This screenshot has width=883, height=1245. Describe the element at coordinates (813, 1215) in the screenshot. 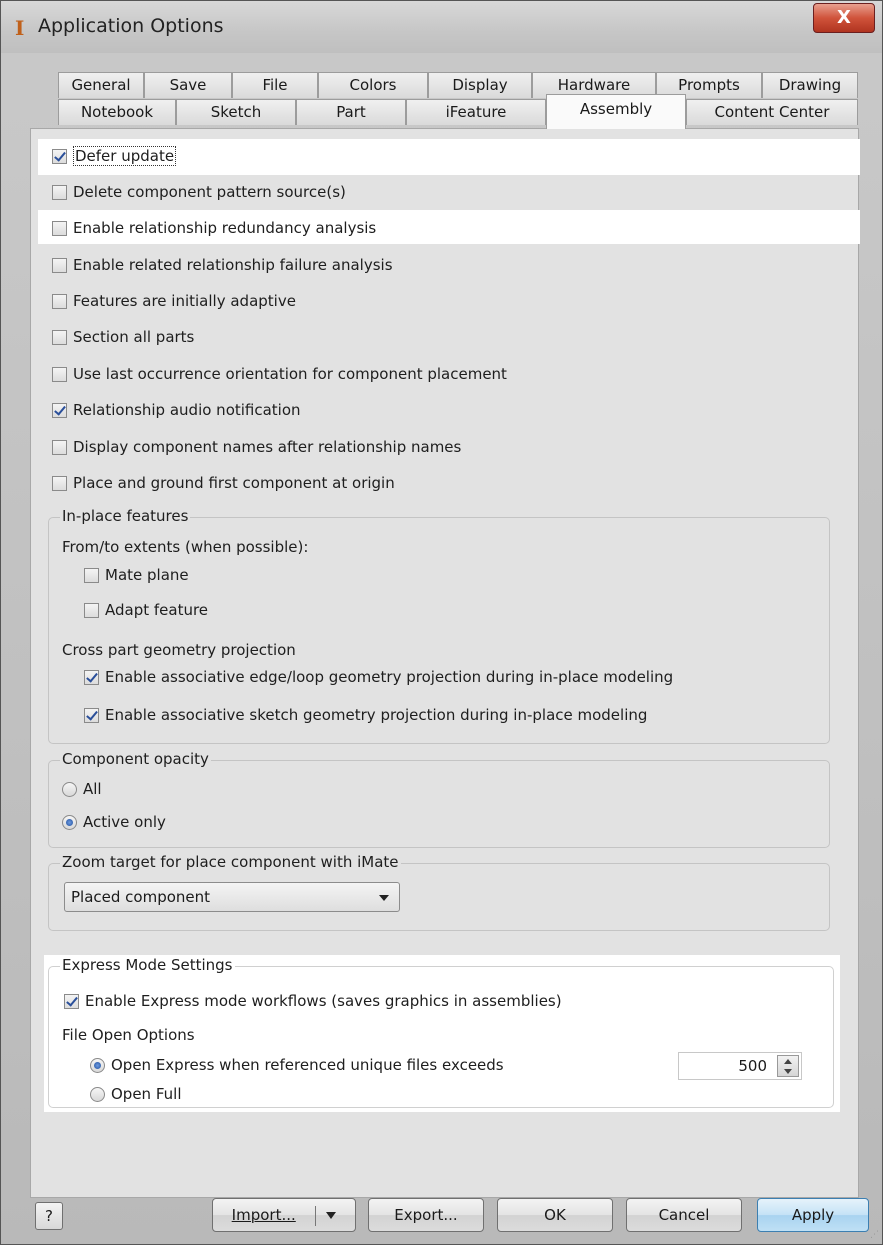

I see `apply-button: Apply` at that location.